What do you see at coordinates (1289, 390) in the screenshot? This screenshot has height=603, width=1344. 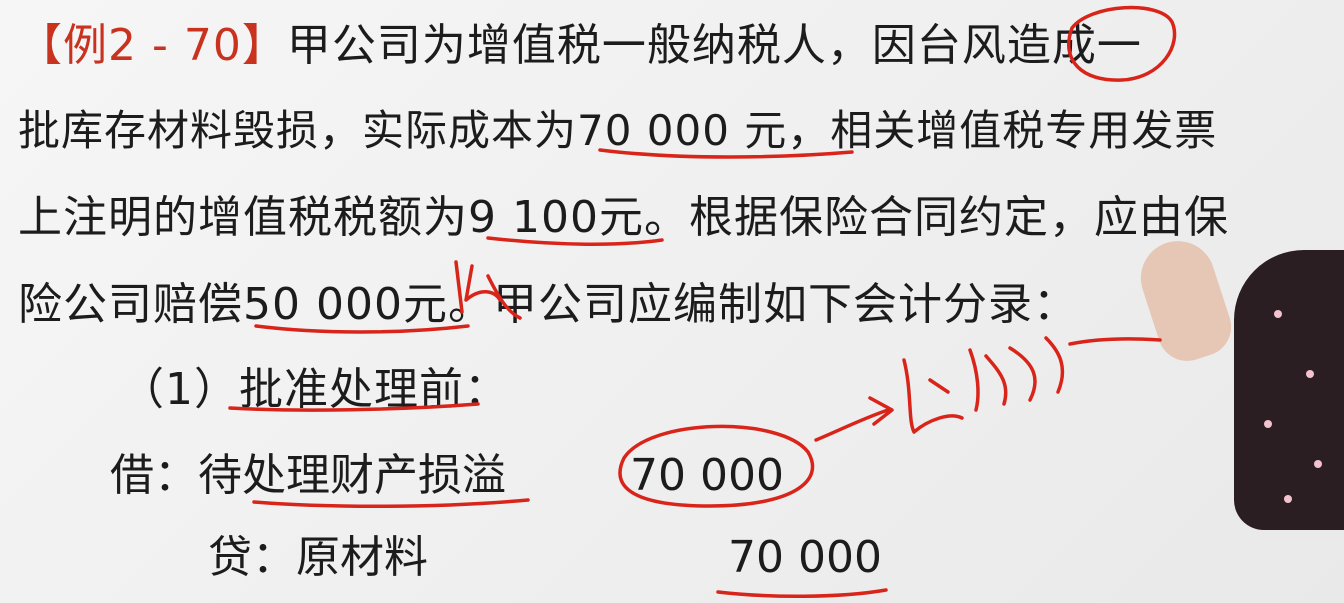 I see `presenter-figure` at bounding box center [1289, 390].